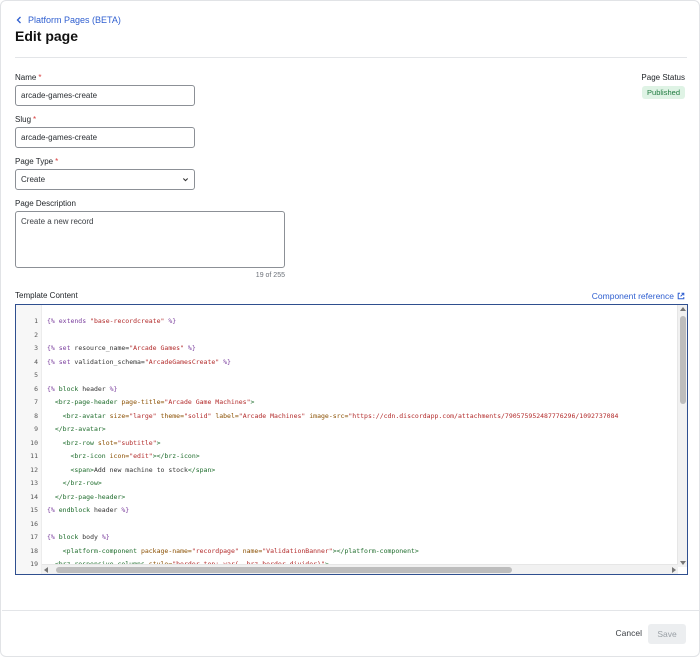  I want to click on code-token: <span>, so click(82, 469).